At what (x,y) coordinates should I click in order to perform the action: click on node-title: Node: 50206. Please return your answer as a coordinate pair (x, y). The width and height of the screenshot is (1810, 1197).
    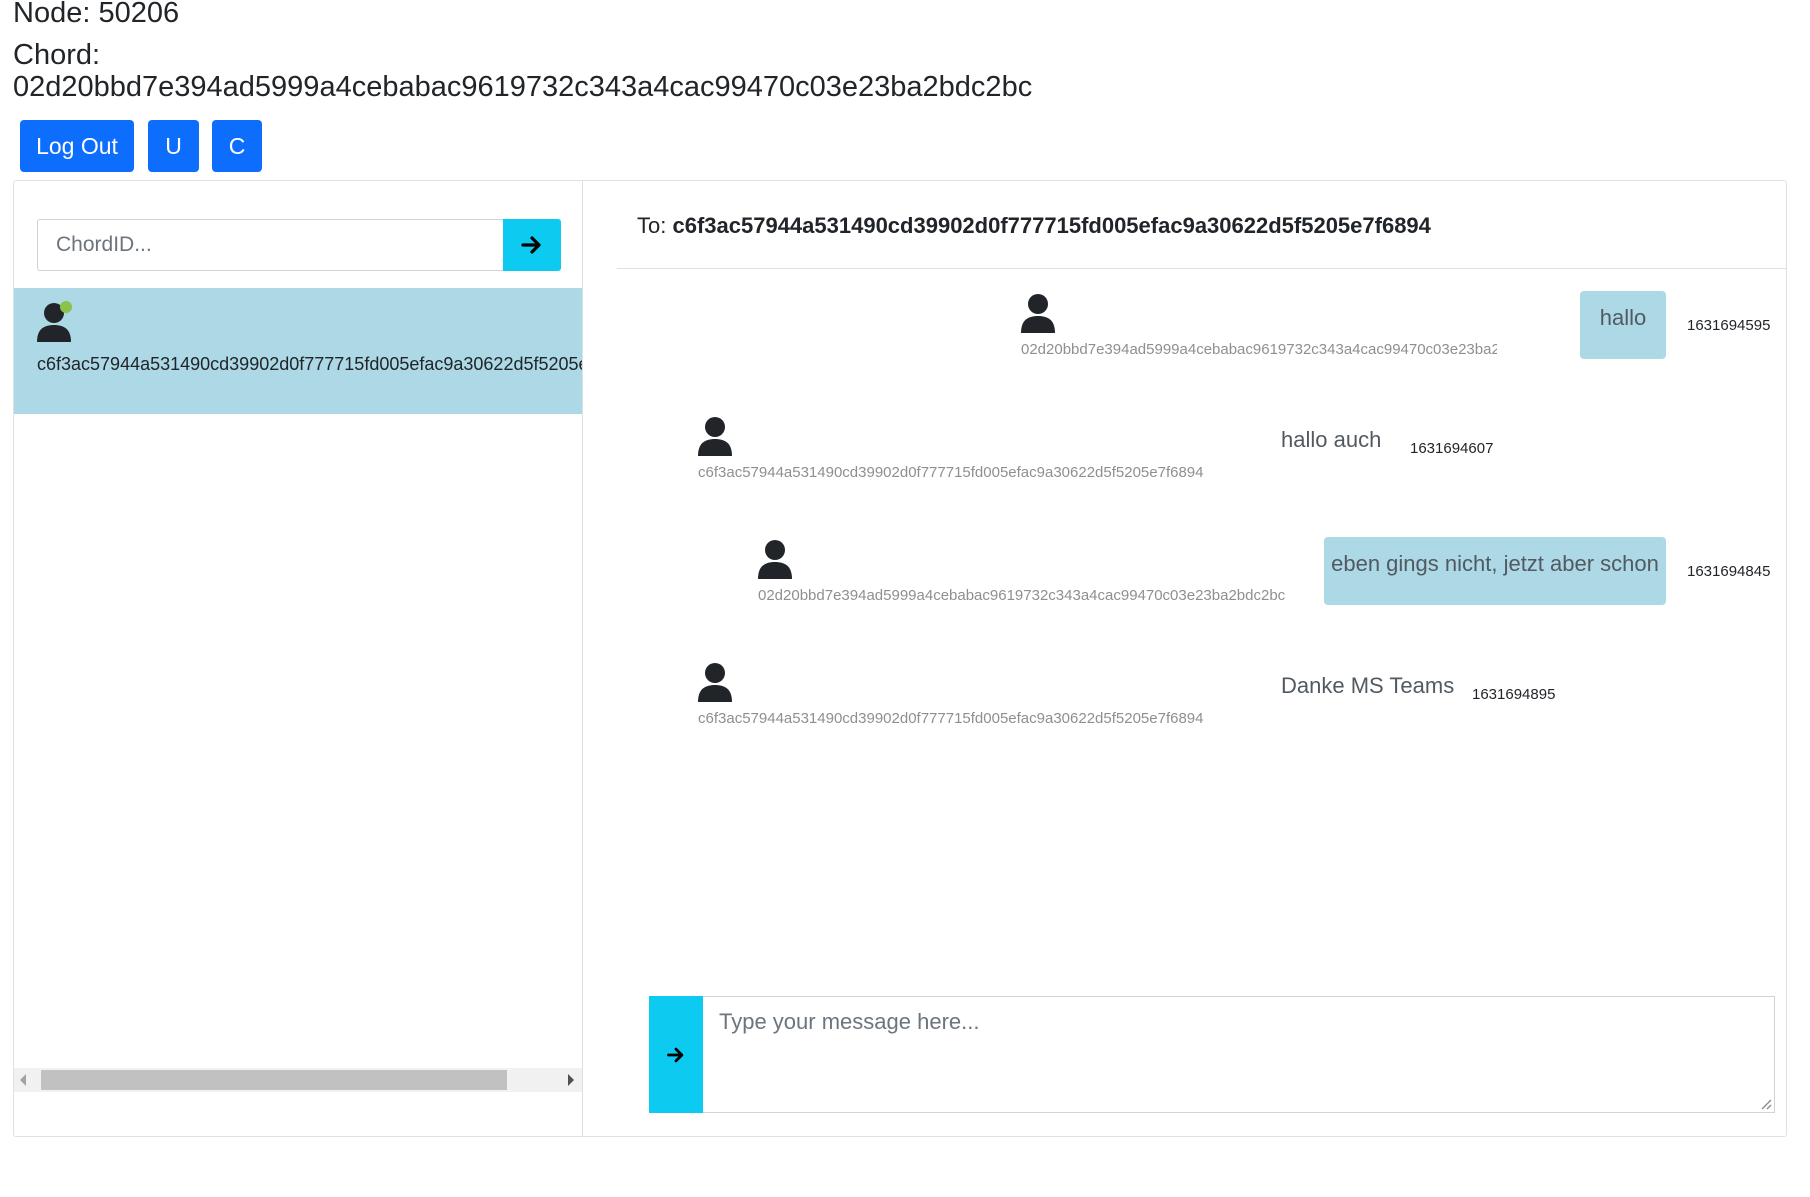
    Looking at the image, I should click on (96, 14).